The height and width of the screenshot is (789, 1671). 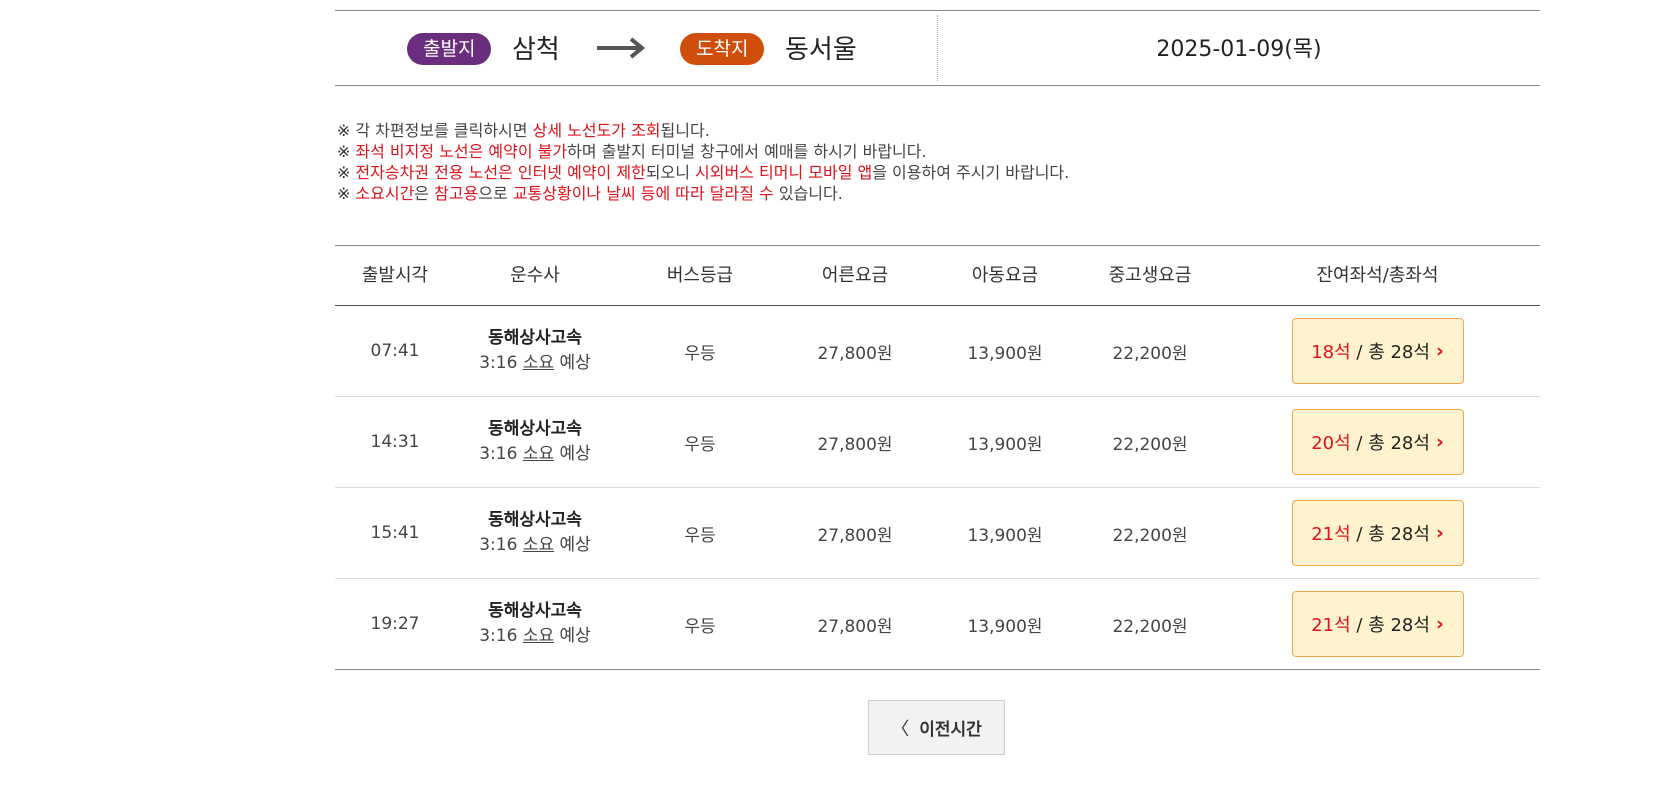 What do you see at coordinates (900, 729) in the screenshot?
I see `chevron-left-icon: 〈` at bounding box center [900, 729].